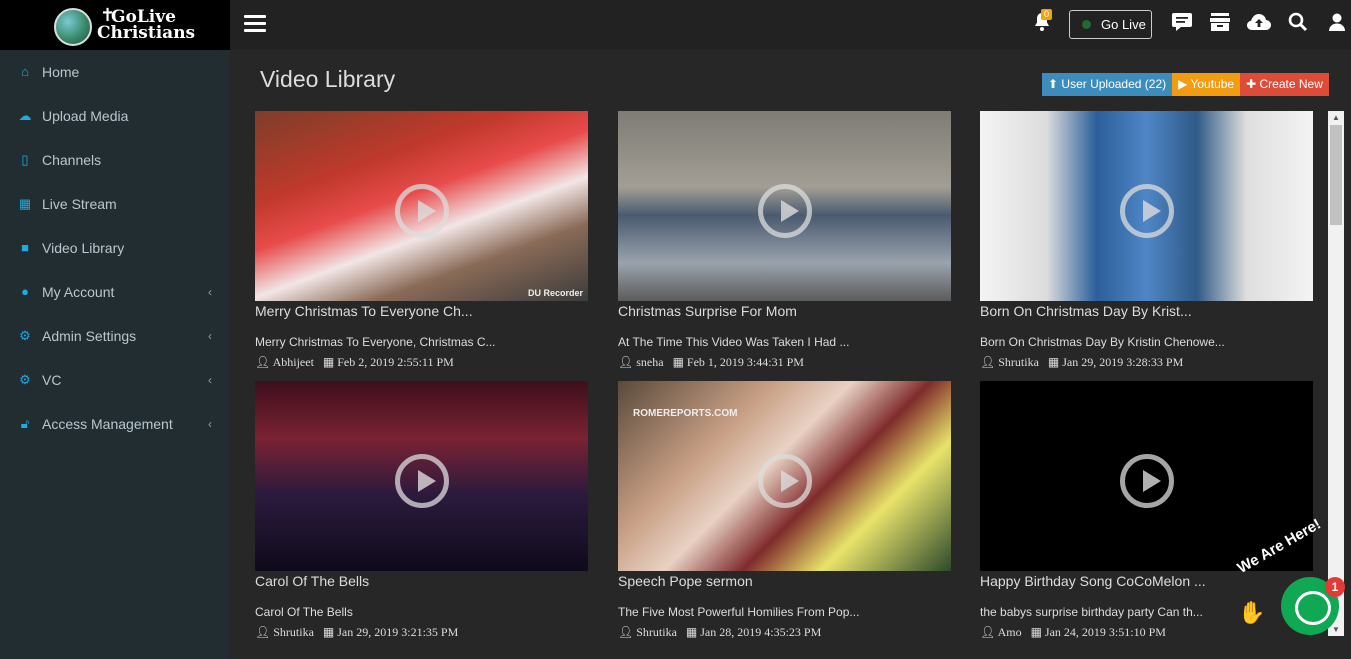 The width and height of the screenshot is (1351, 659). Describe the element at coordinates (115, 380) in the screenshot. I see `sidebar-item-vc: ⚙ VC ‹` at that location.